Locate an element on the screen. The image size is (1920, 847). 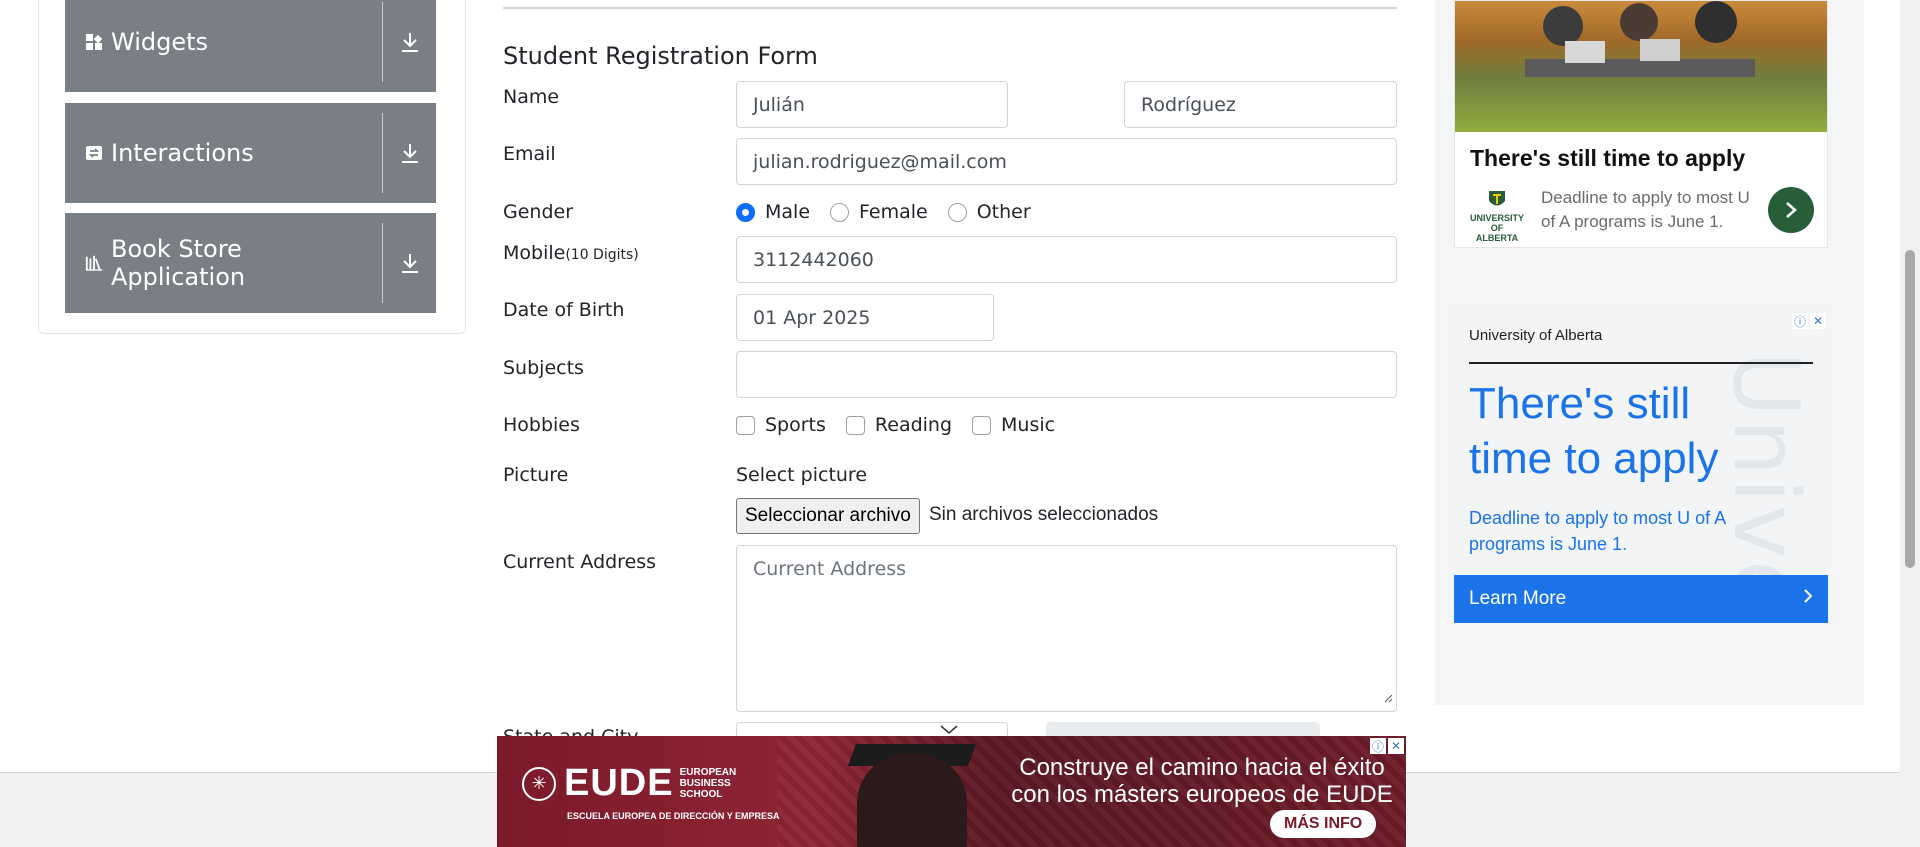
hobby-music-option: Music is located at coordinates (1013, 425).